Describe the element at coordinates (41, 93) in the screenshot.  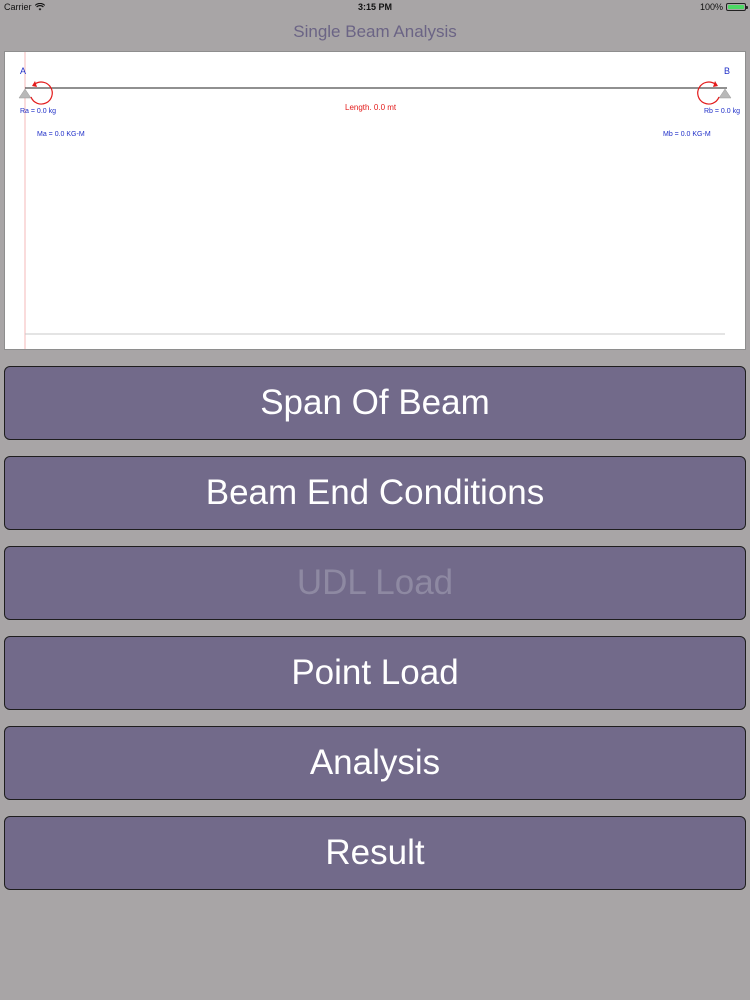
I see `moment-arc-a-icon` at that location.